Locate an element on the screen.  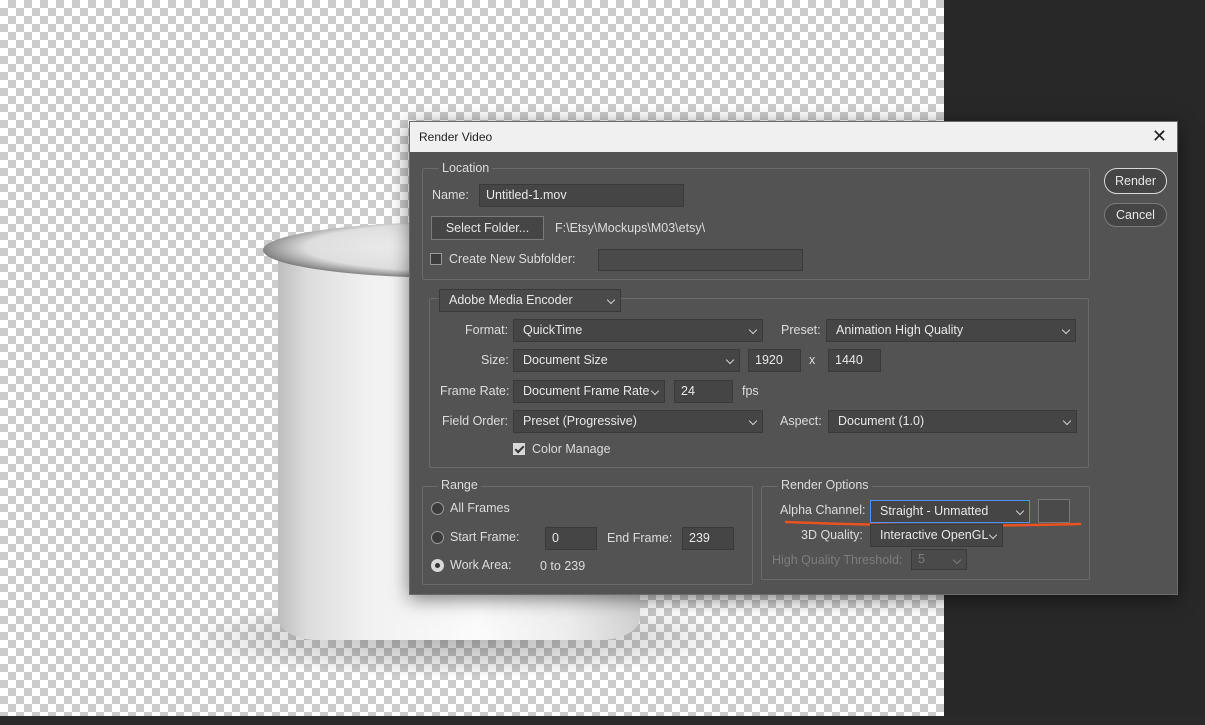
size-value: Document Size is located at coordinates (565, 360).